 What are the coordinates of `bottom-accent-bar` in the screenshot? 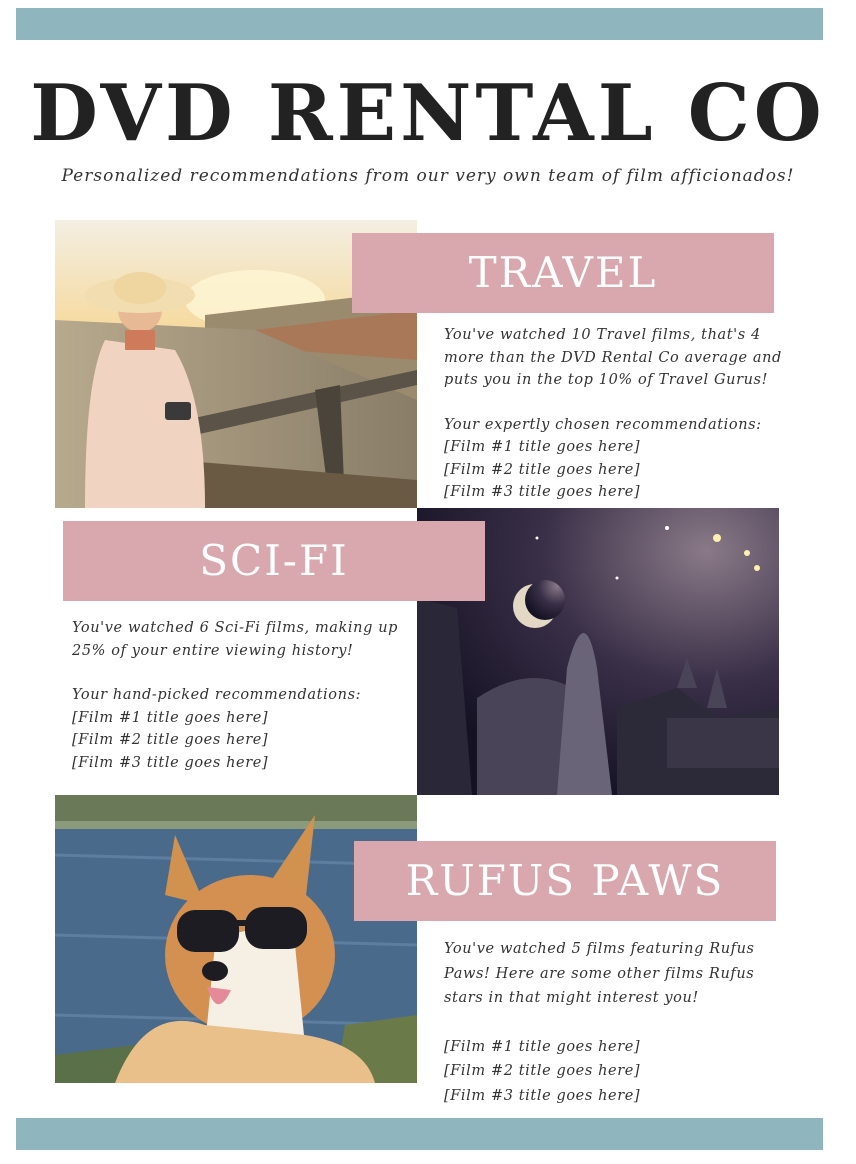 It's located at (419, 1134).